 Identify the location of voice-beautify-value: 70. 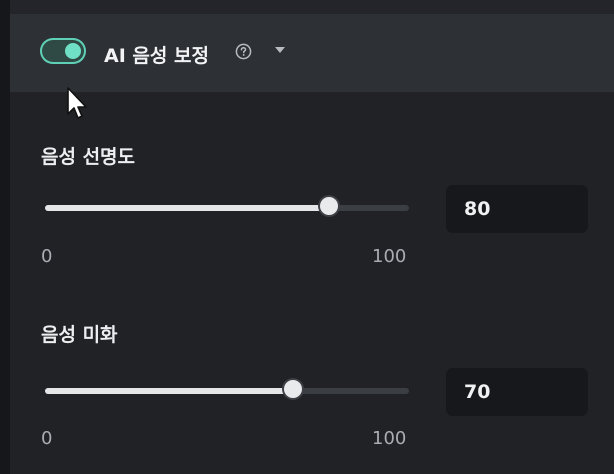
(477, 392).